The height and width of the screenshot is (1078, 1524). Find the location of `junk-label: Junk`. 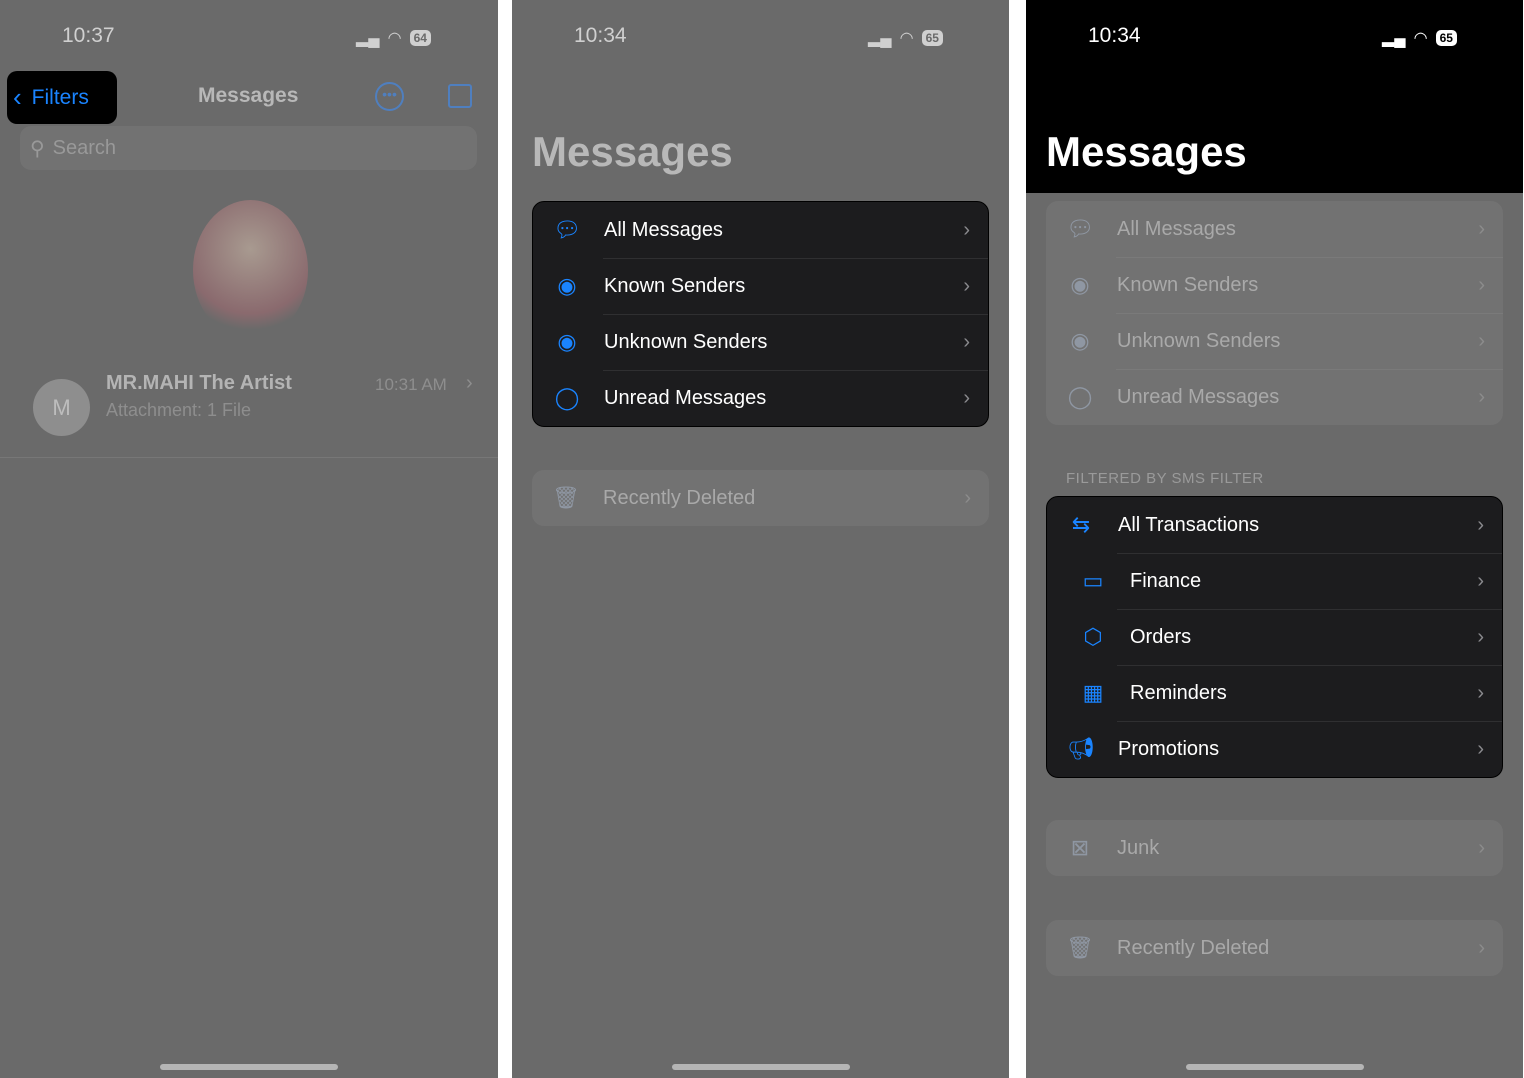

junk-label: Junk is located at coordinates (1138, 847).